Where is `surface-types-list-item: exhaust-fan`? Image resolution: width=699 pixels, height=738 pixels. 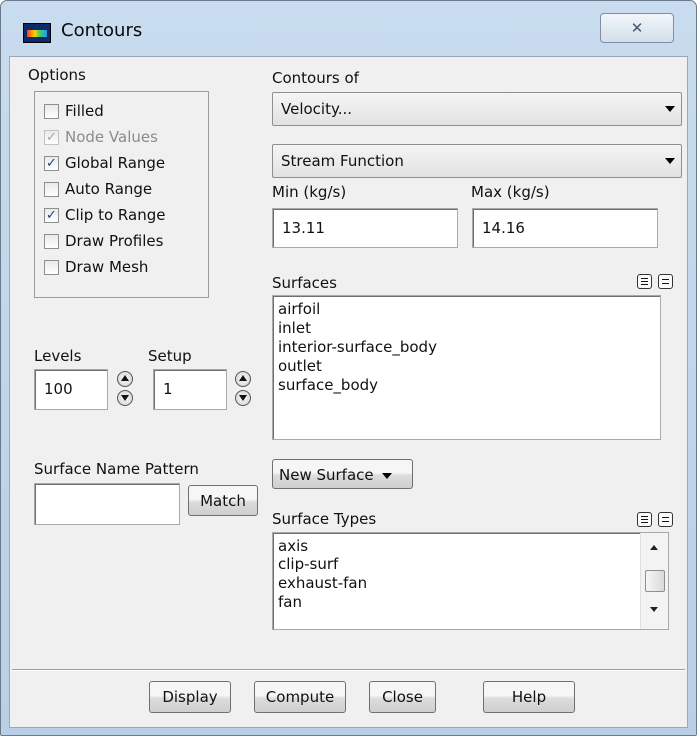
surface-types-list-item: exhaust-fan is located at coordinates (322, 583).